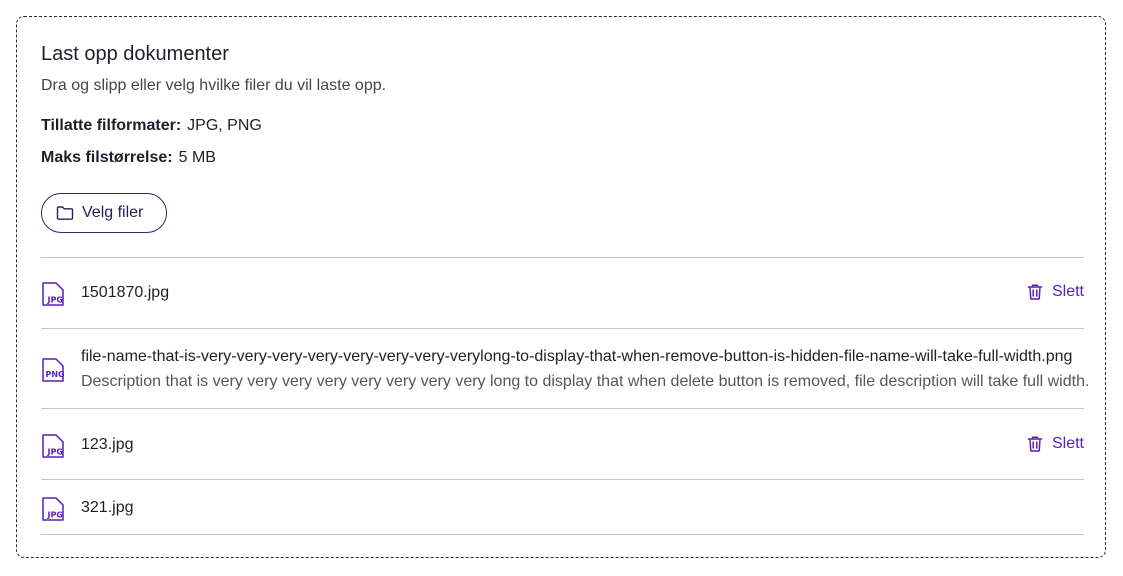  Describe the element at coordinates (125, 292) in the screenshot. I see `file-name: 1501870.jpg` at that location.